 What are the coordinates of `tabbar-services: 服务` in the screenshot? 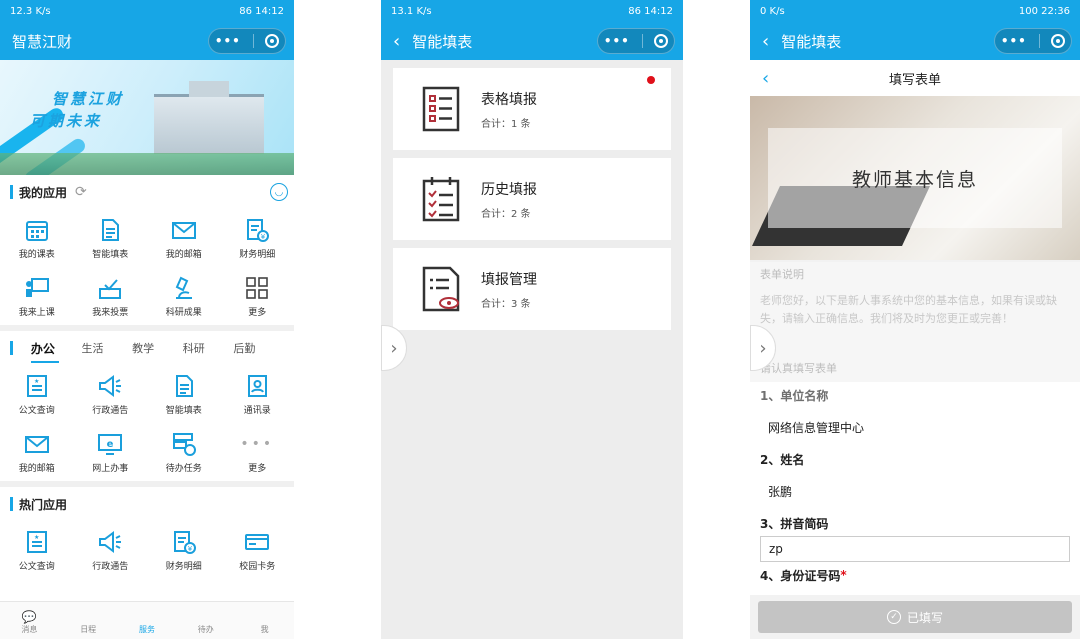 It's located at (147, 620).